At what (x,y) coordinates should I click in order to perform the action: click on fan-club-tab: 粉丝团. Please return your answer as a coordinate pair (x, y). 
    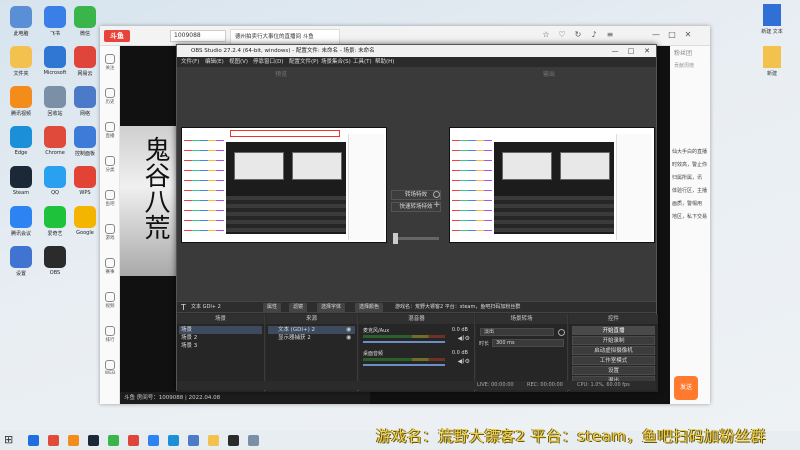
    Looking at the image, I should click on (683, 52).